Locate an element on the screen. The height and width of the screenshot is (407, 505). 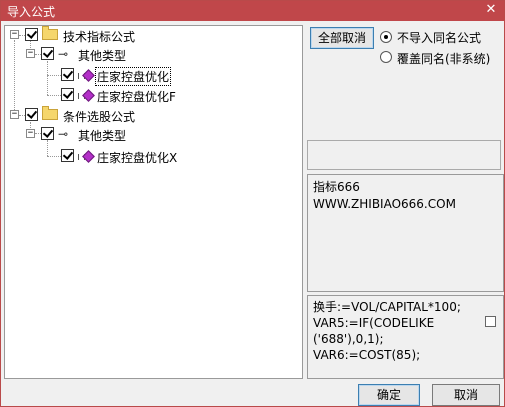
confirm-button: 确定 is located at coordinates (389, 395).